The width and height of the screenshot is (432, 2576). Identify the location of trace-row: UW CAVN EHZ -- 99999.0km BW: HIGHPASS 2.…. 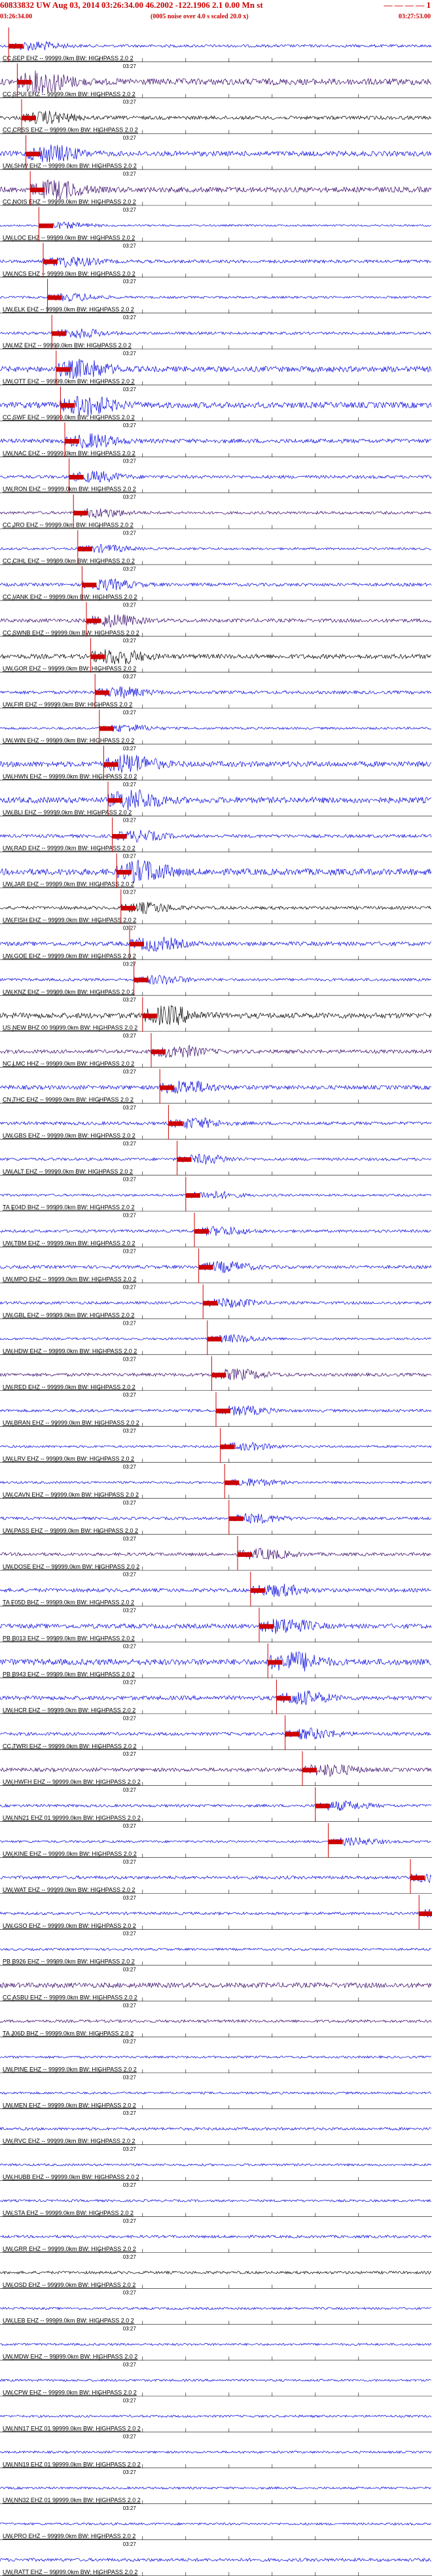
(216, 1485).